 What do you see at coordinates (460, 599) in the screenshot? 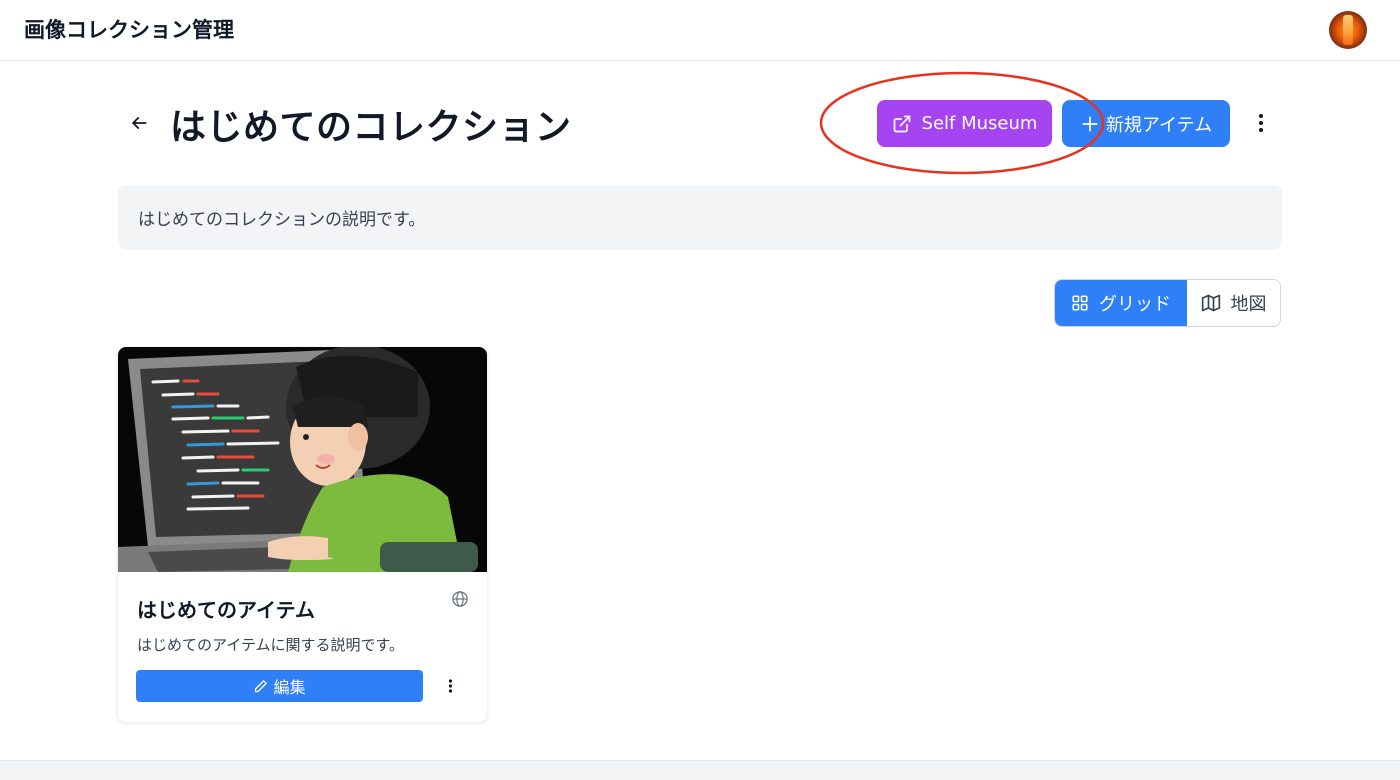
I see `globe-icon` at bounding box center [460, 599].